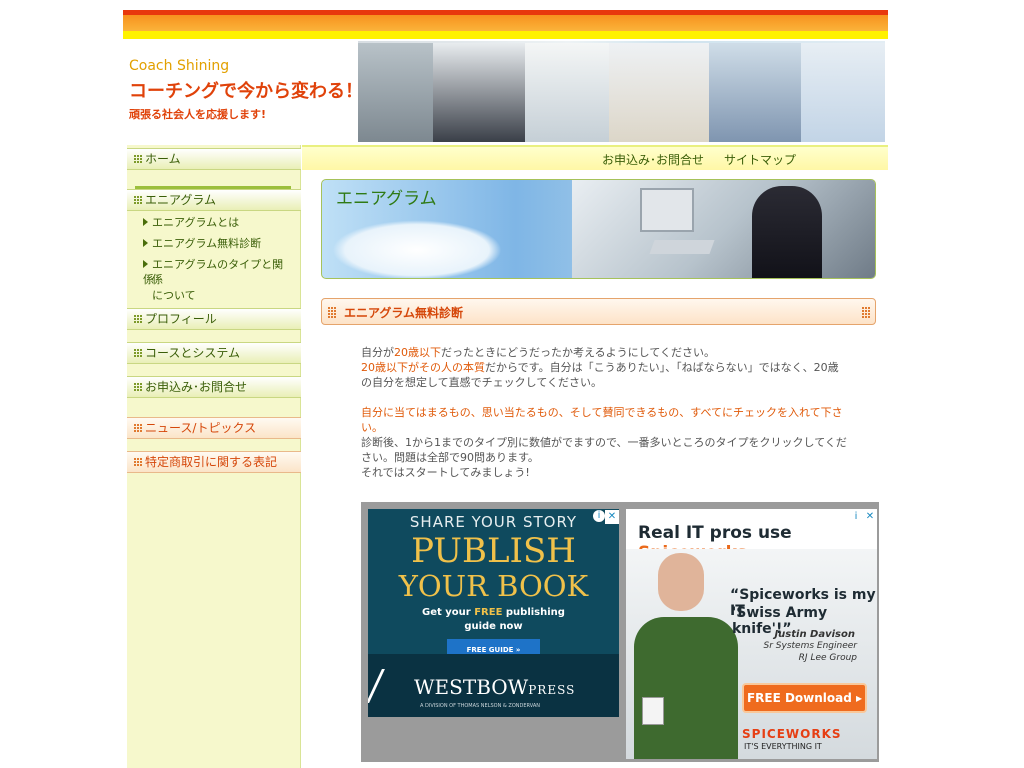  What do you see at coordinates (653, 711) in the screenshot?
I see `badge-icon` at bounding box center [653, 711].